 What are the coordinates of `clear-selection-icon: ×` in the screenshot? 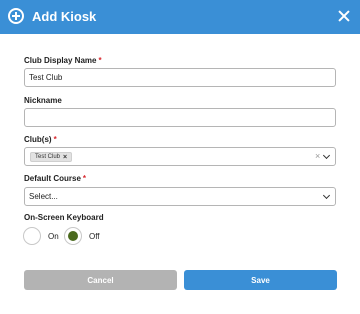 It's located at (317, 156).